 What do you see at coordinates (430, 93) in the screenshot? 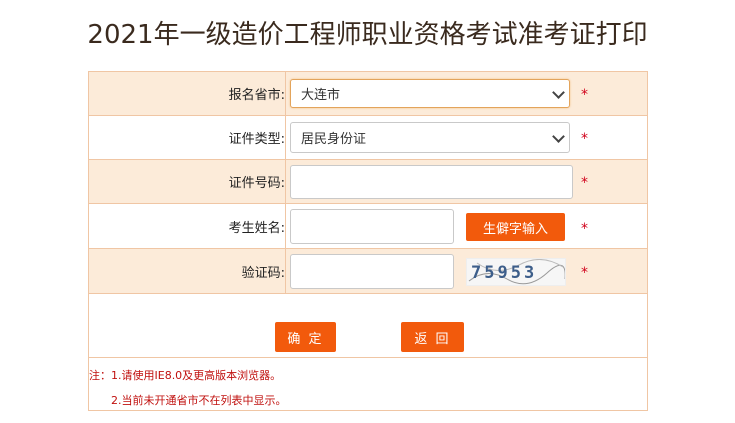
I see `province-select: 大连市` at bounding box center [430, 93].